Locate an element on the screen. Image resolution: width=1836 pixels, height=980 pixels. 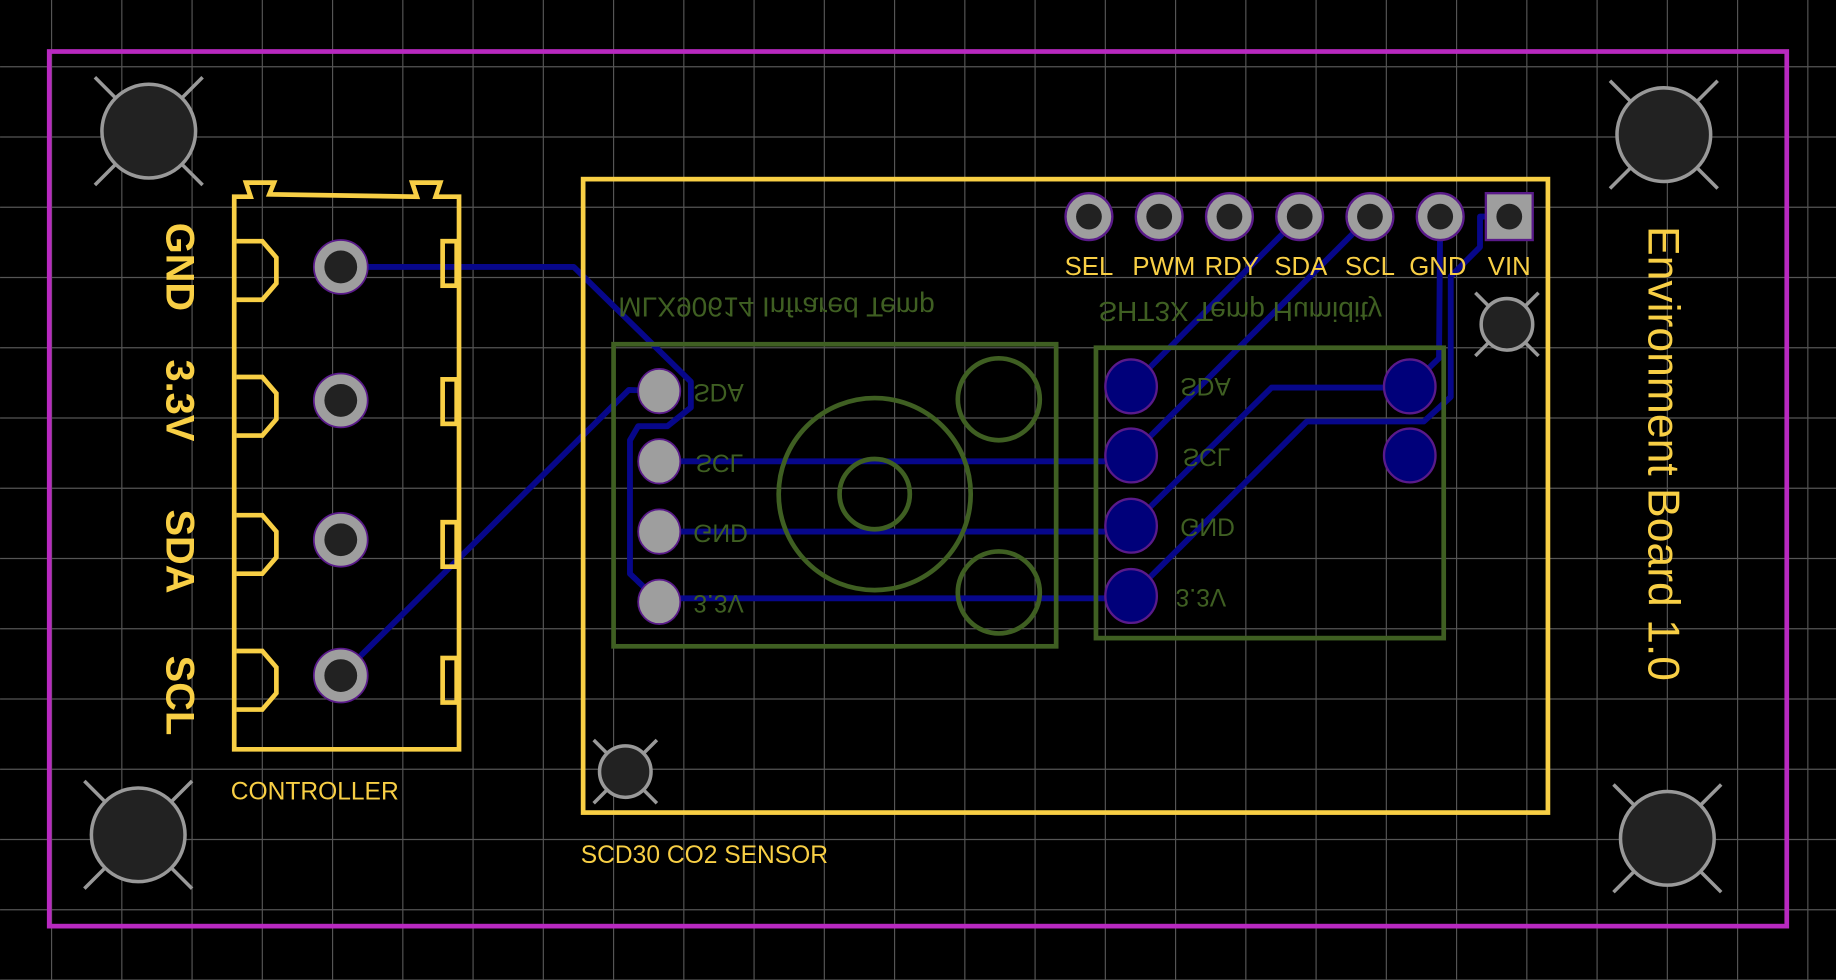
scd30-label: SCD30 CO2 SENSOR is located at coordinates (704, 855).